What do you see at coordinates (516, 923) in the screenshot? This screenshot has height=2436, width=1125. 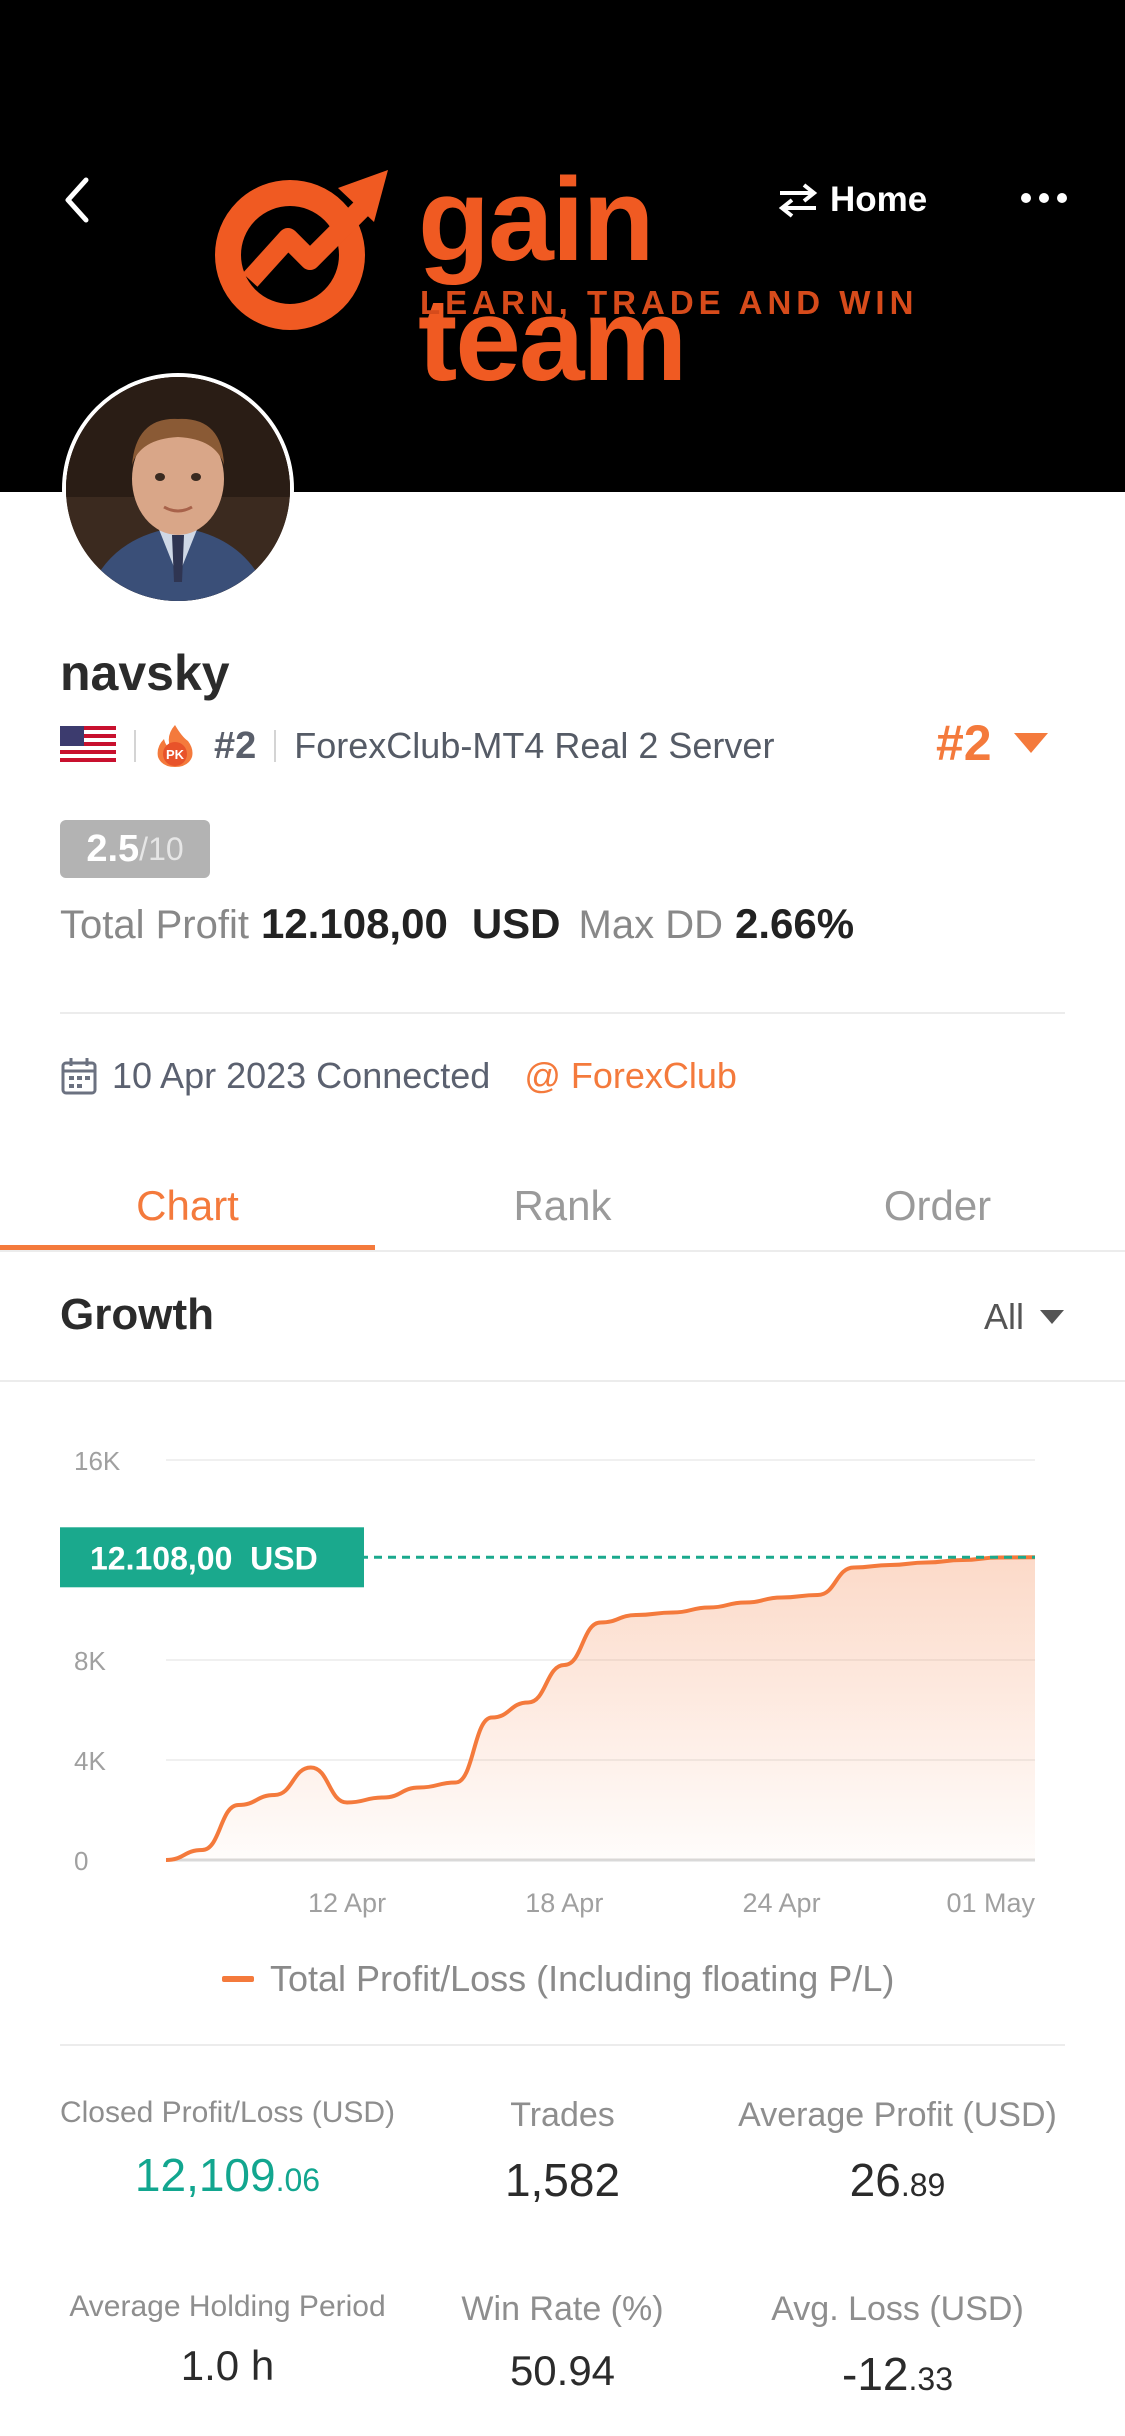 I see `total-profit-unit: USD` at bounding box center [516, 923].